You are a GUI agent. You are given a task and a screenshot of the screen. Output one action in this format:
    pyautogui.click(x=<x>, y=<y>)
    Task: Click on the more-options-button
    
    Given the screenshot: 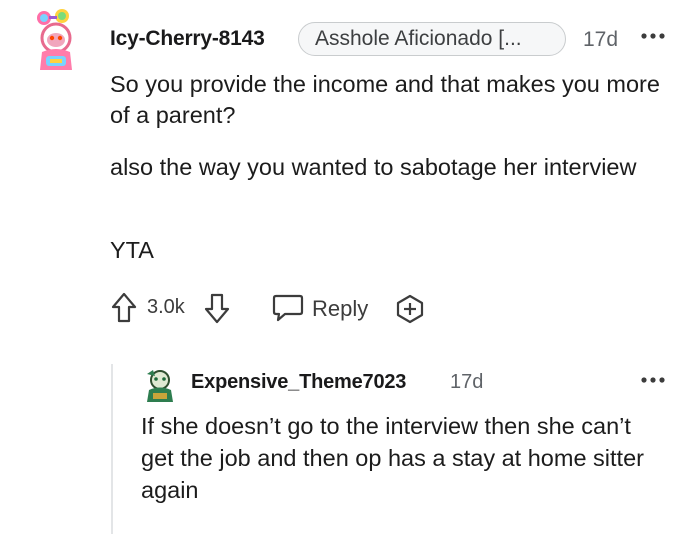 What is the action you would take?
    pyautogui.click(x=654, y=33)
    